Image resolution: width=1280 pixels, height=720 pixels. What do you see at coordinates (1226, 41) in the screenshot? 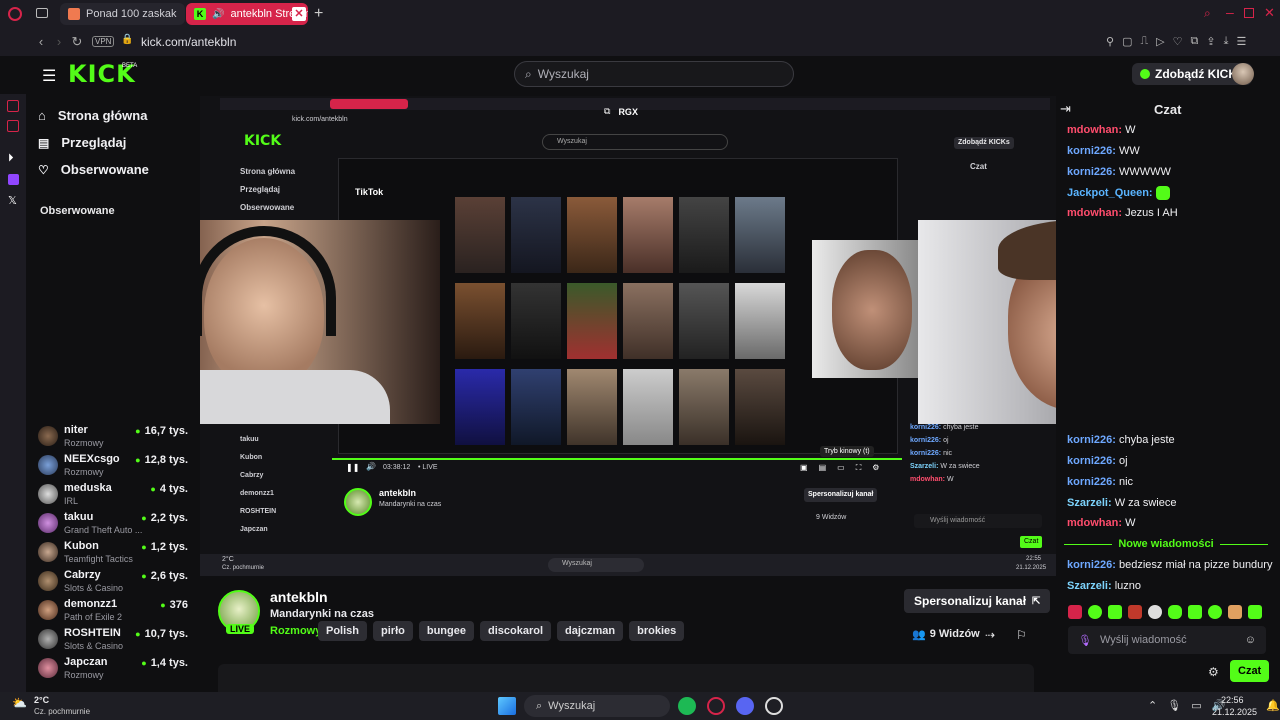
I see `download-icon: ⤓` at bounding box center [1226, 41].